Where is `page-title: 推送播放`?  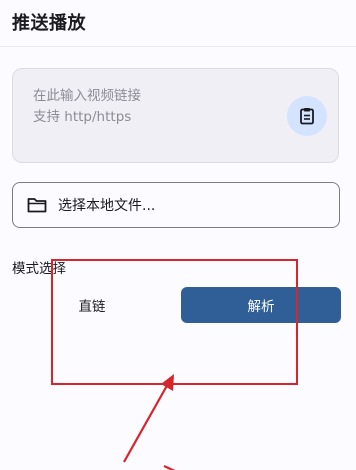
page-title: 推送播放 is located at coordinates (49, 23).